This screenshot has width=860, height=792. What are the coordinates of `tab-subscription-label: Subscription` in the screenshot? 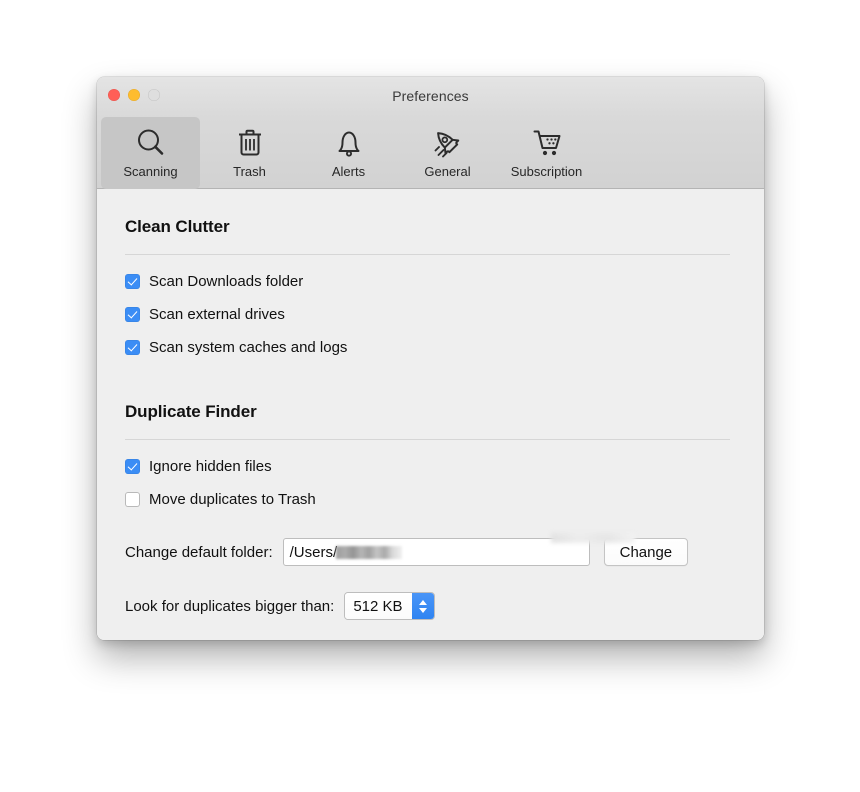 It's located at (546, 171).